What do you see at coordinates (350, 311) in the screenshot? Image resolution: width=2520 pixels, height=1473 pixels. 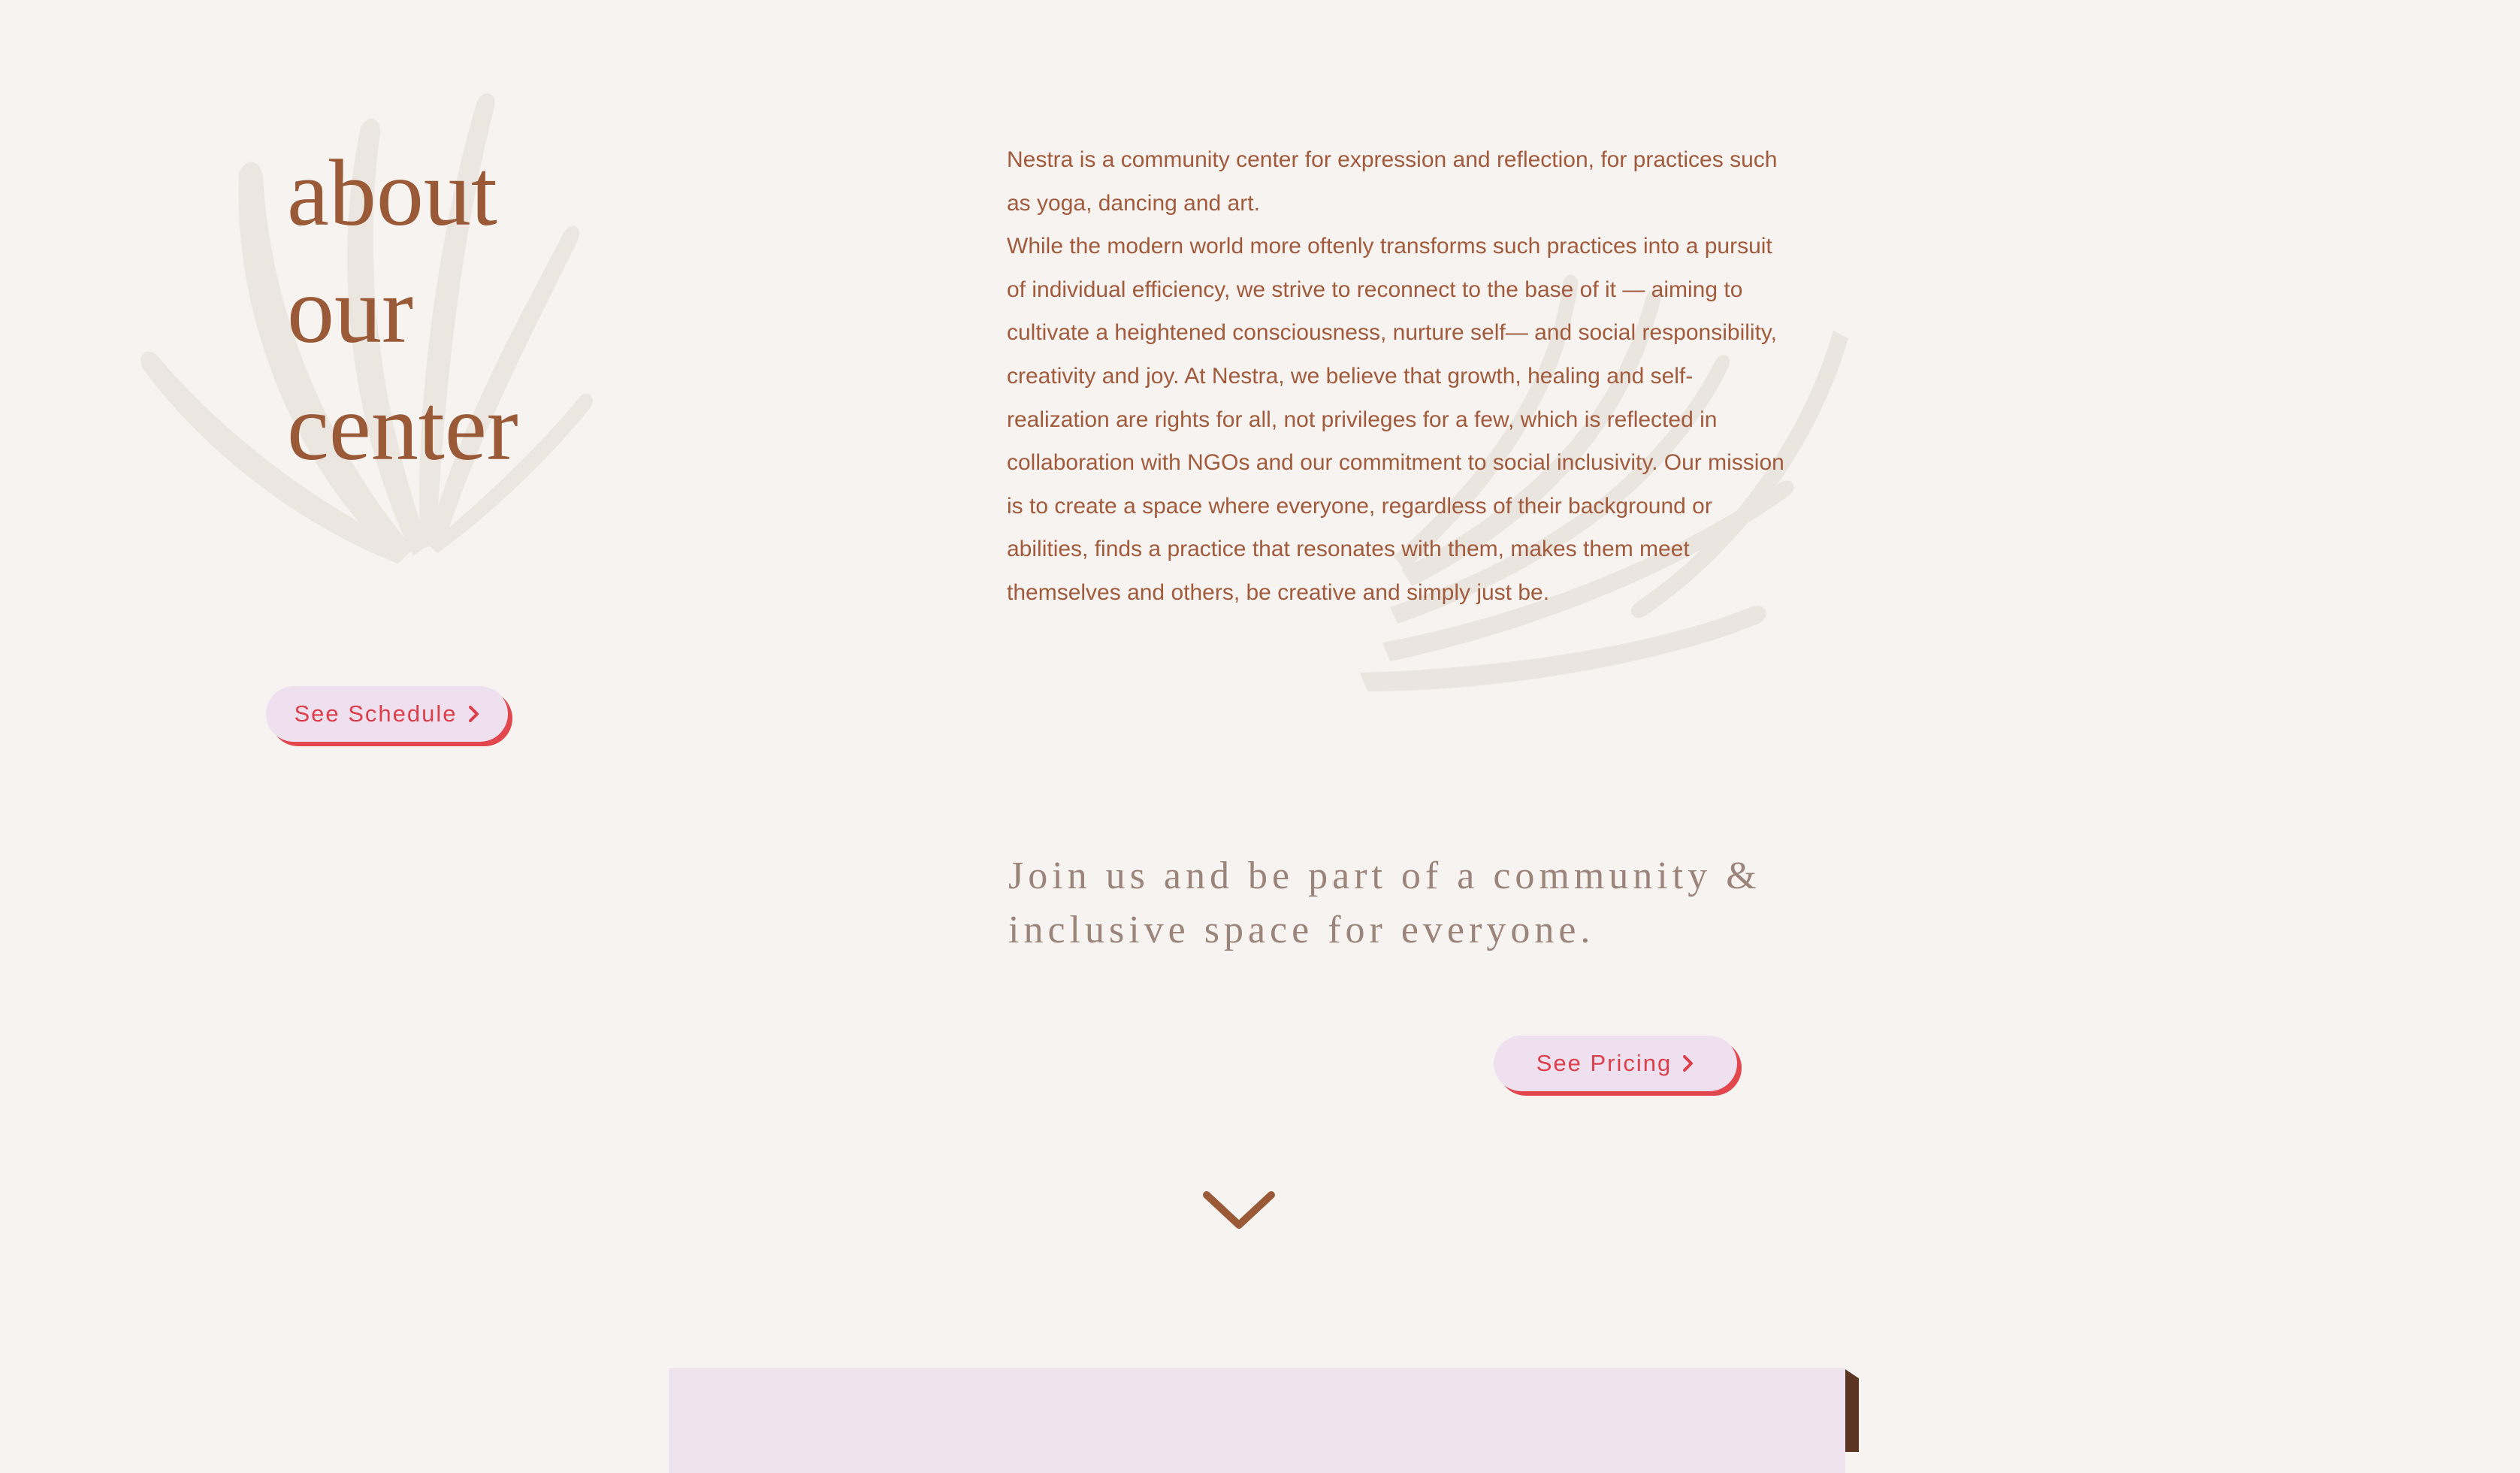 I see `heading-line: our` at bounding box center [350, 311].